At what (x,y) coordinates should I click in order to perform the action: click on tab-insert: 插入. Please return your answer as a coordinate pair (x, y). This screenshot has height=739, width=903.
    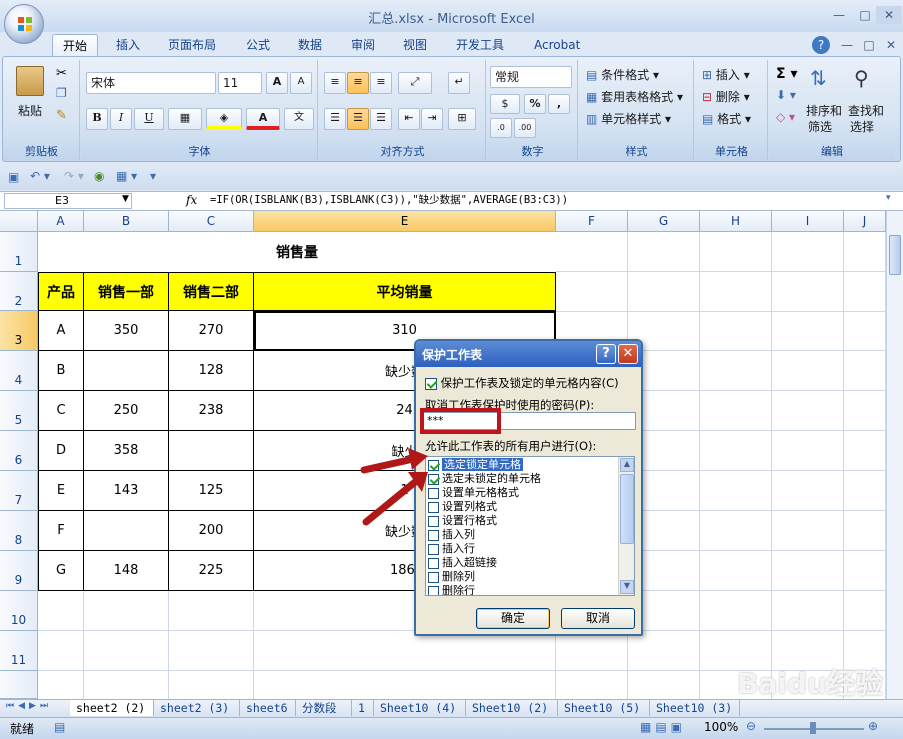
    Looking at the image, I should click on (128, 45).